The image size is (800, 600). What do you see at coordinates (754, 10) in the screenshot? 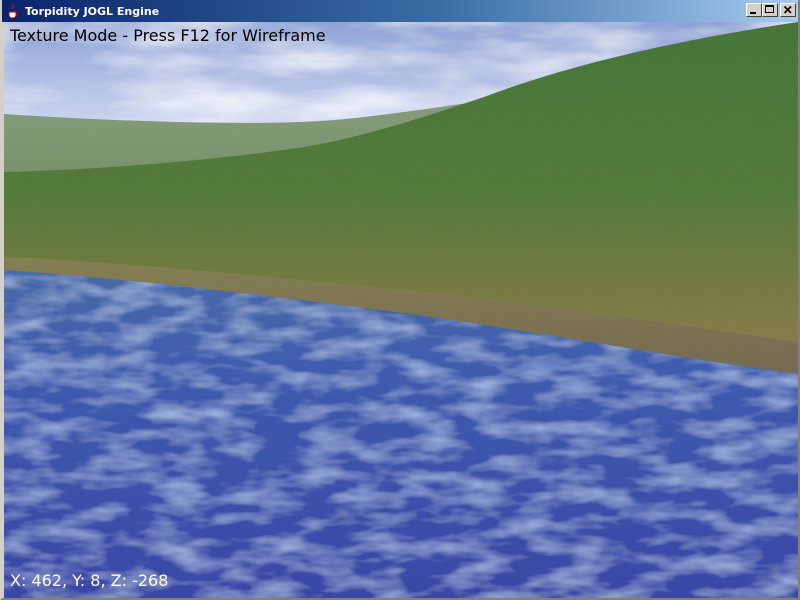
I see `minimize-button` at bounding box center [754, 10].